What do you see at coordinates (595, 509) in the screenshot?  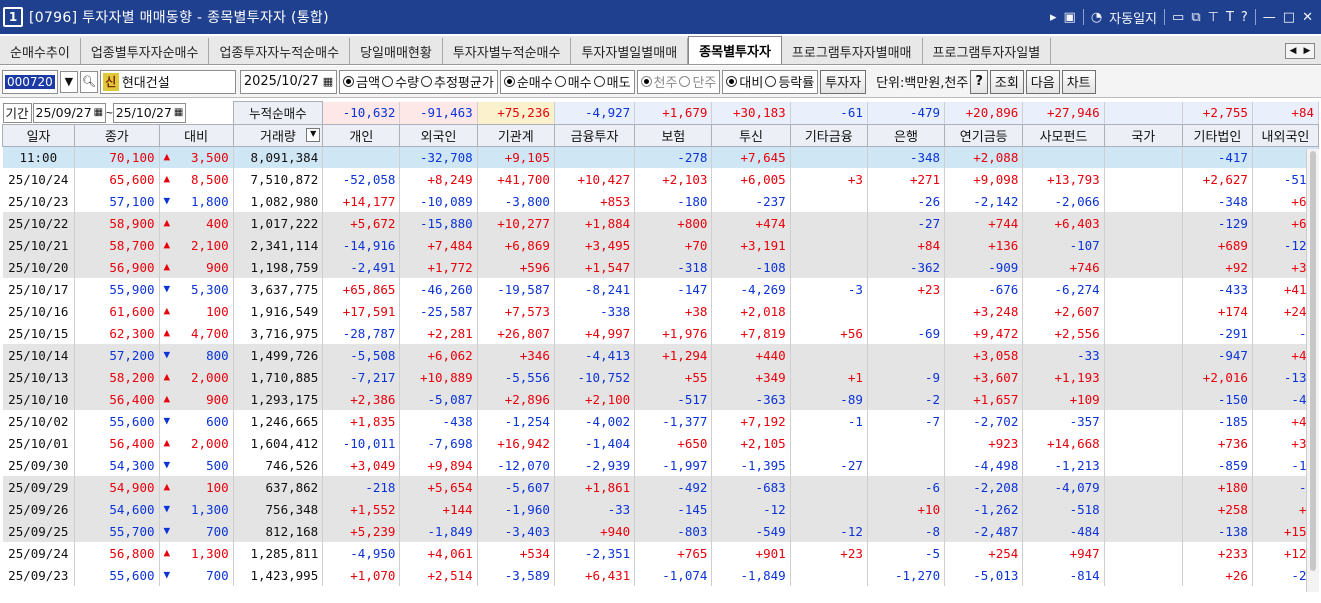 I see `investor-value-cell: -33` at bounding box center [595, 509].